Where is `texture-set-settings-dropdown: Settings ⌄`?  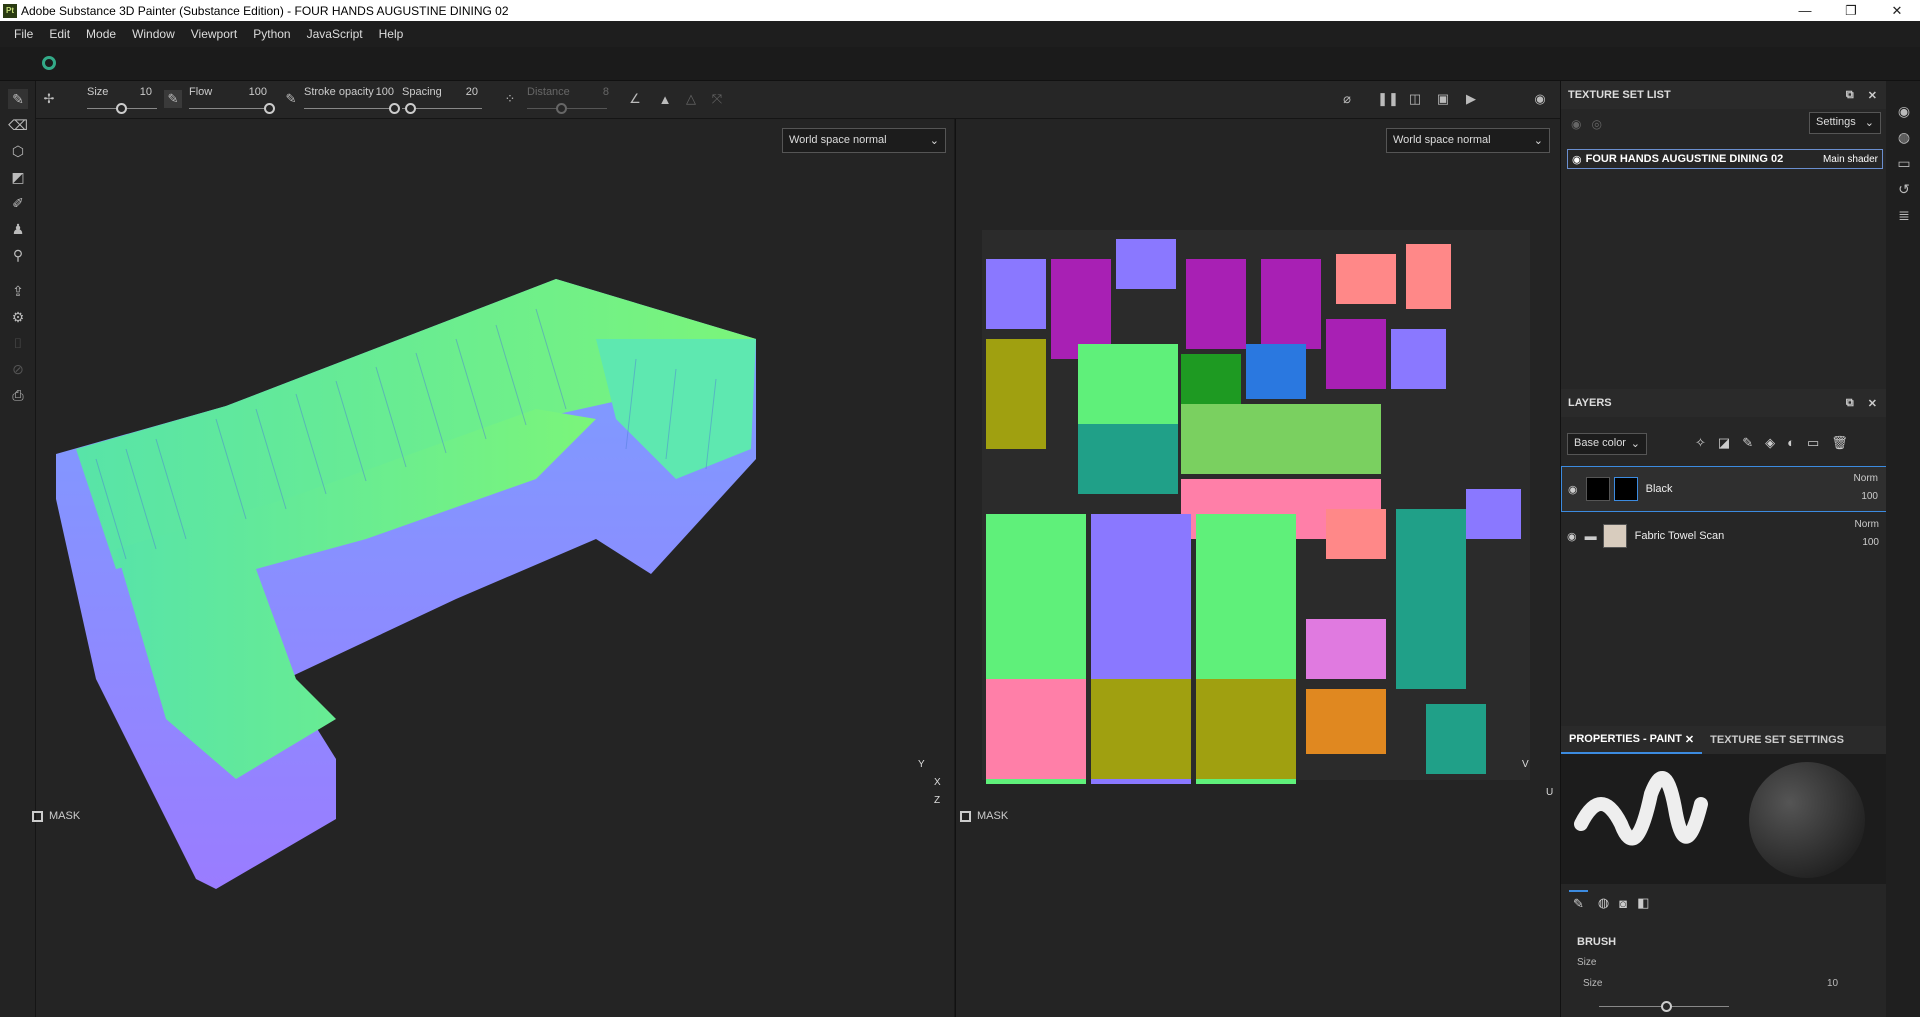 texture-set-settings-dropdown: Settings ⌄ is located at coordinates (1845, 123).